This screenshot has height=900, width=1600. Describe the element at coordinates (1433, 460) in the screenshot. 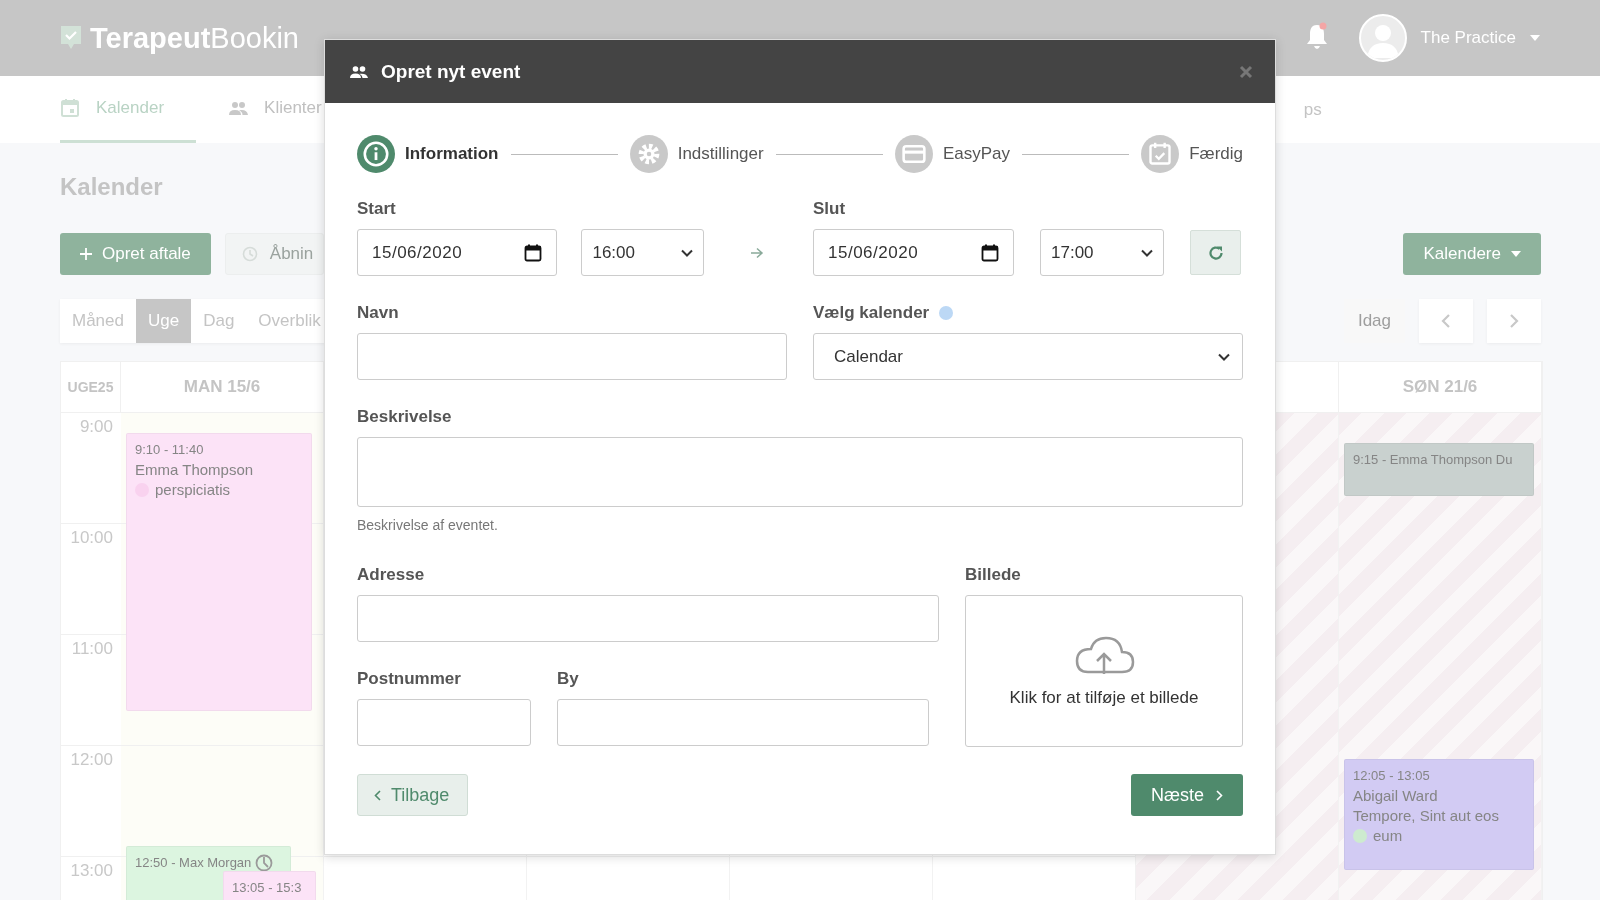

I see `event-time: 9:15 - Emma Thompson Du` at that location.